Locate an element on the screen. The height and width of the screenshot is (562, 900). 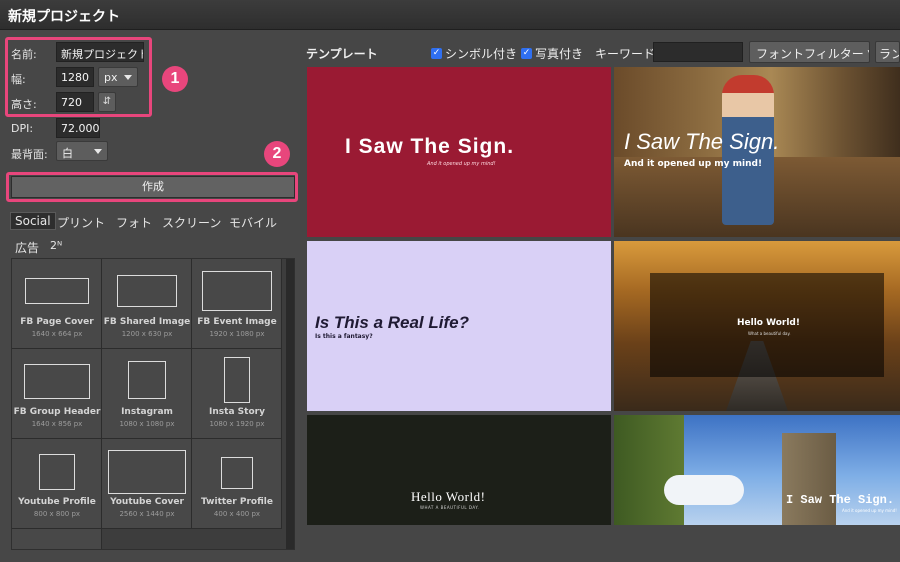
preset-size: 800 x 800 px is located at coordinates (57, 514).